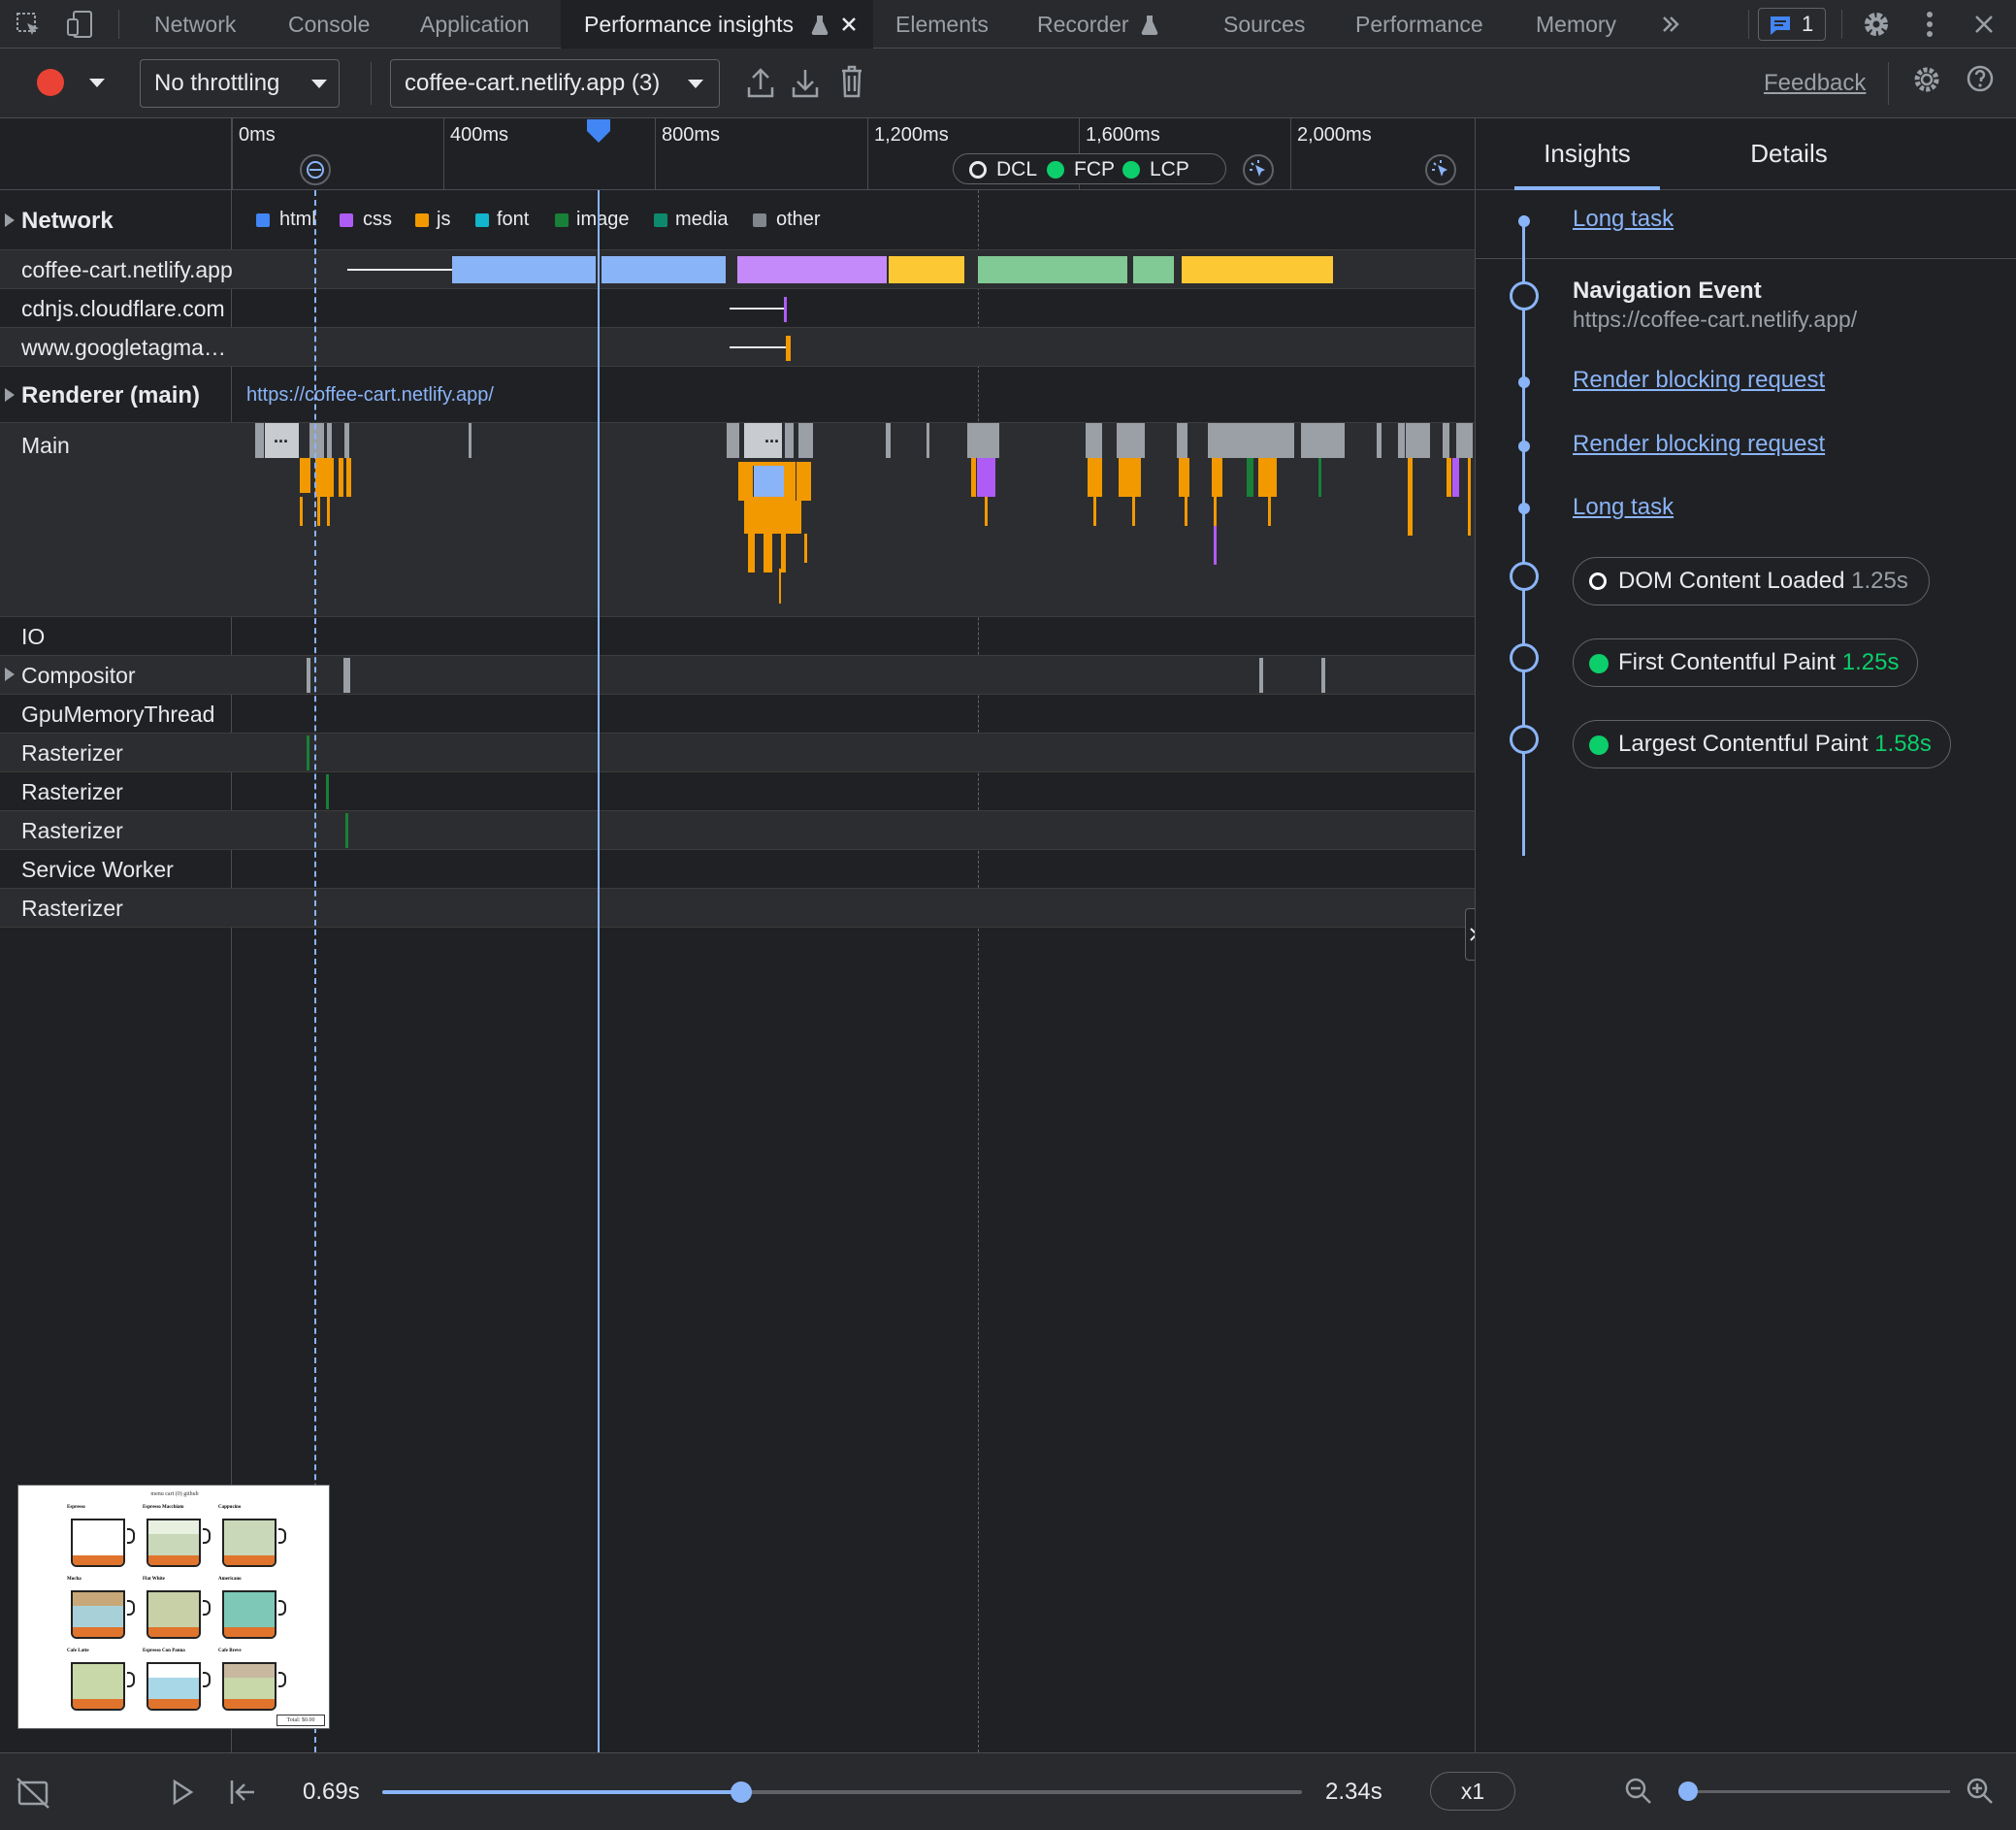  What do you see at coordinates (1980, 1791) in the screenshot?
I see `zoom-in-icon` at bounding box center [1980, 1791].